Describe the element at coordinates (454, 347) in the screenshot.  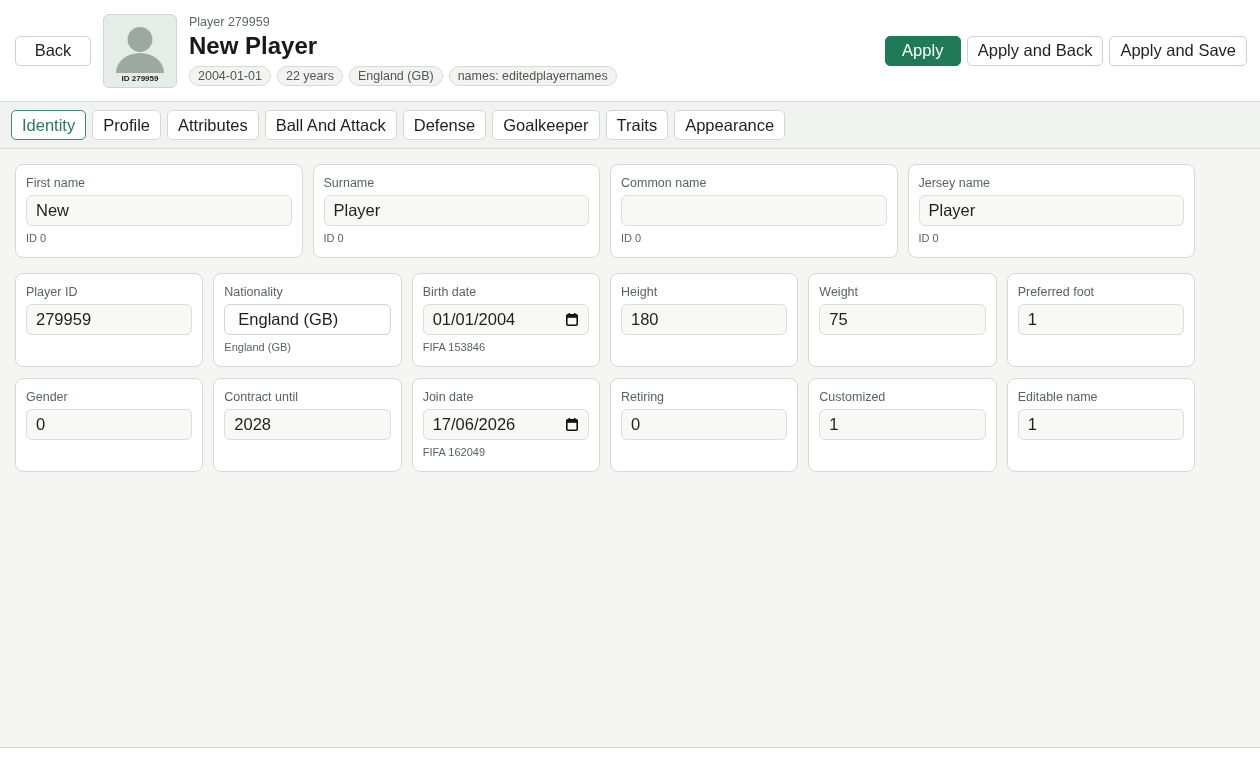
I see `field-hint: FIFA 153846` at that location.